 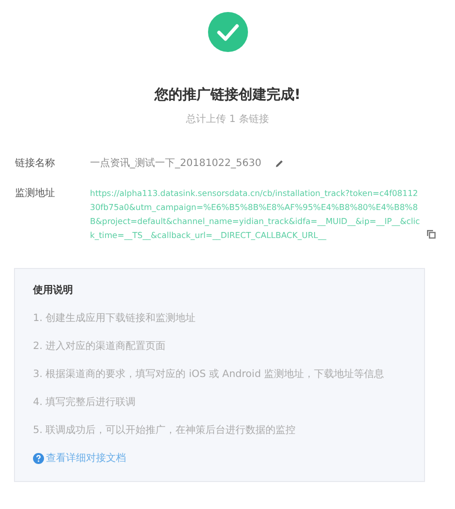 What do you see at coordinates (219, 318) in the screenshot?
I see `instruction-step: 1. 创建生成应用下载链接和监测地址` at bounding box center [219, 318].